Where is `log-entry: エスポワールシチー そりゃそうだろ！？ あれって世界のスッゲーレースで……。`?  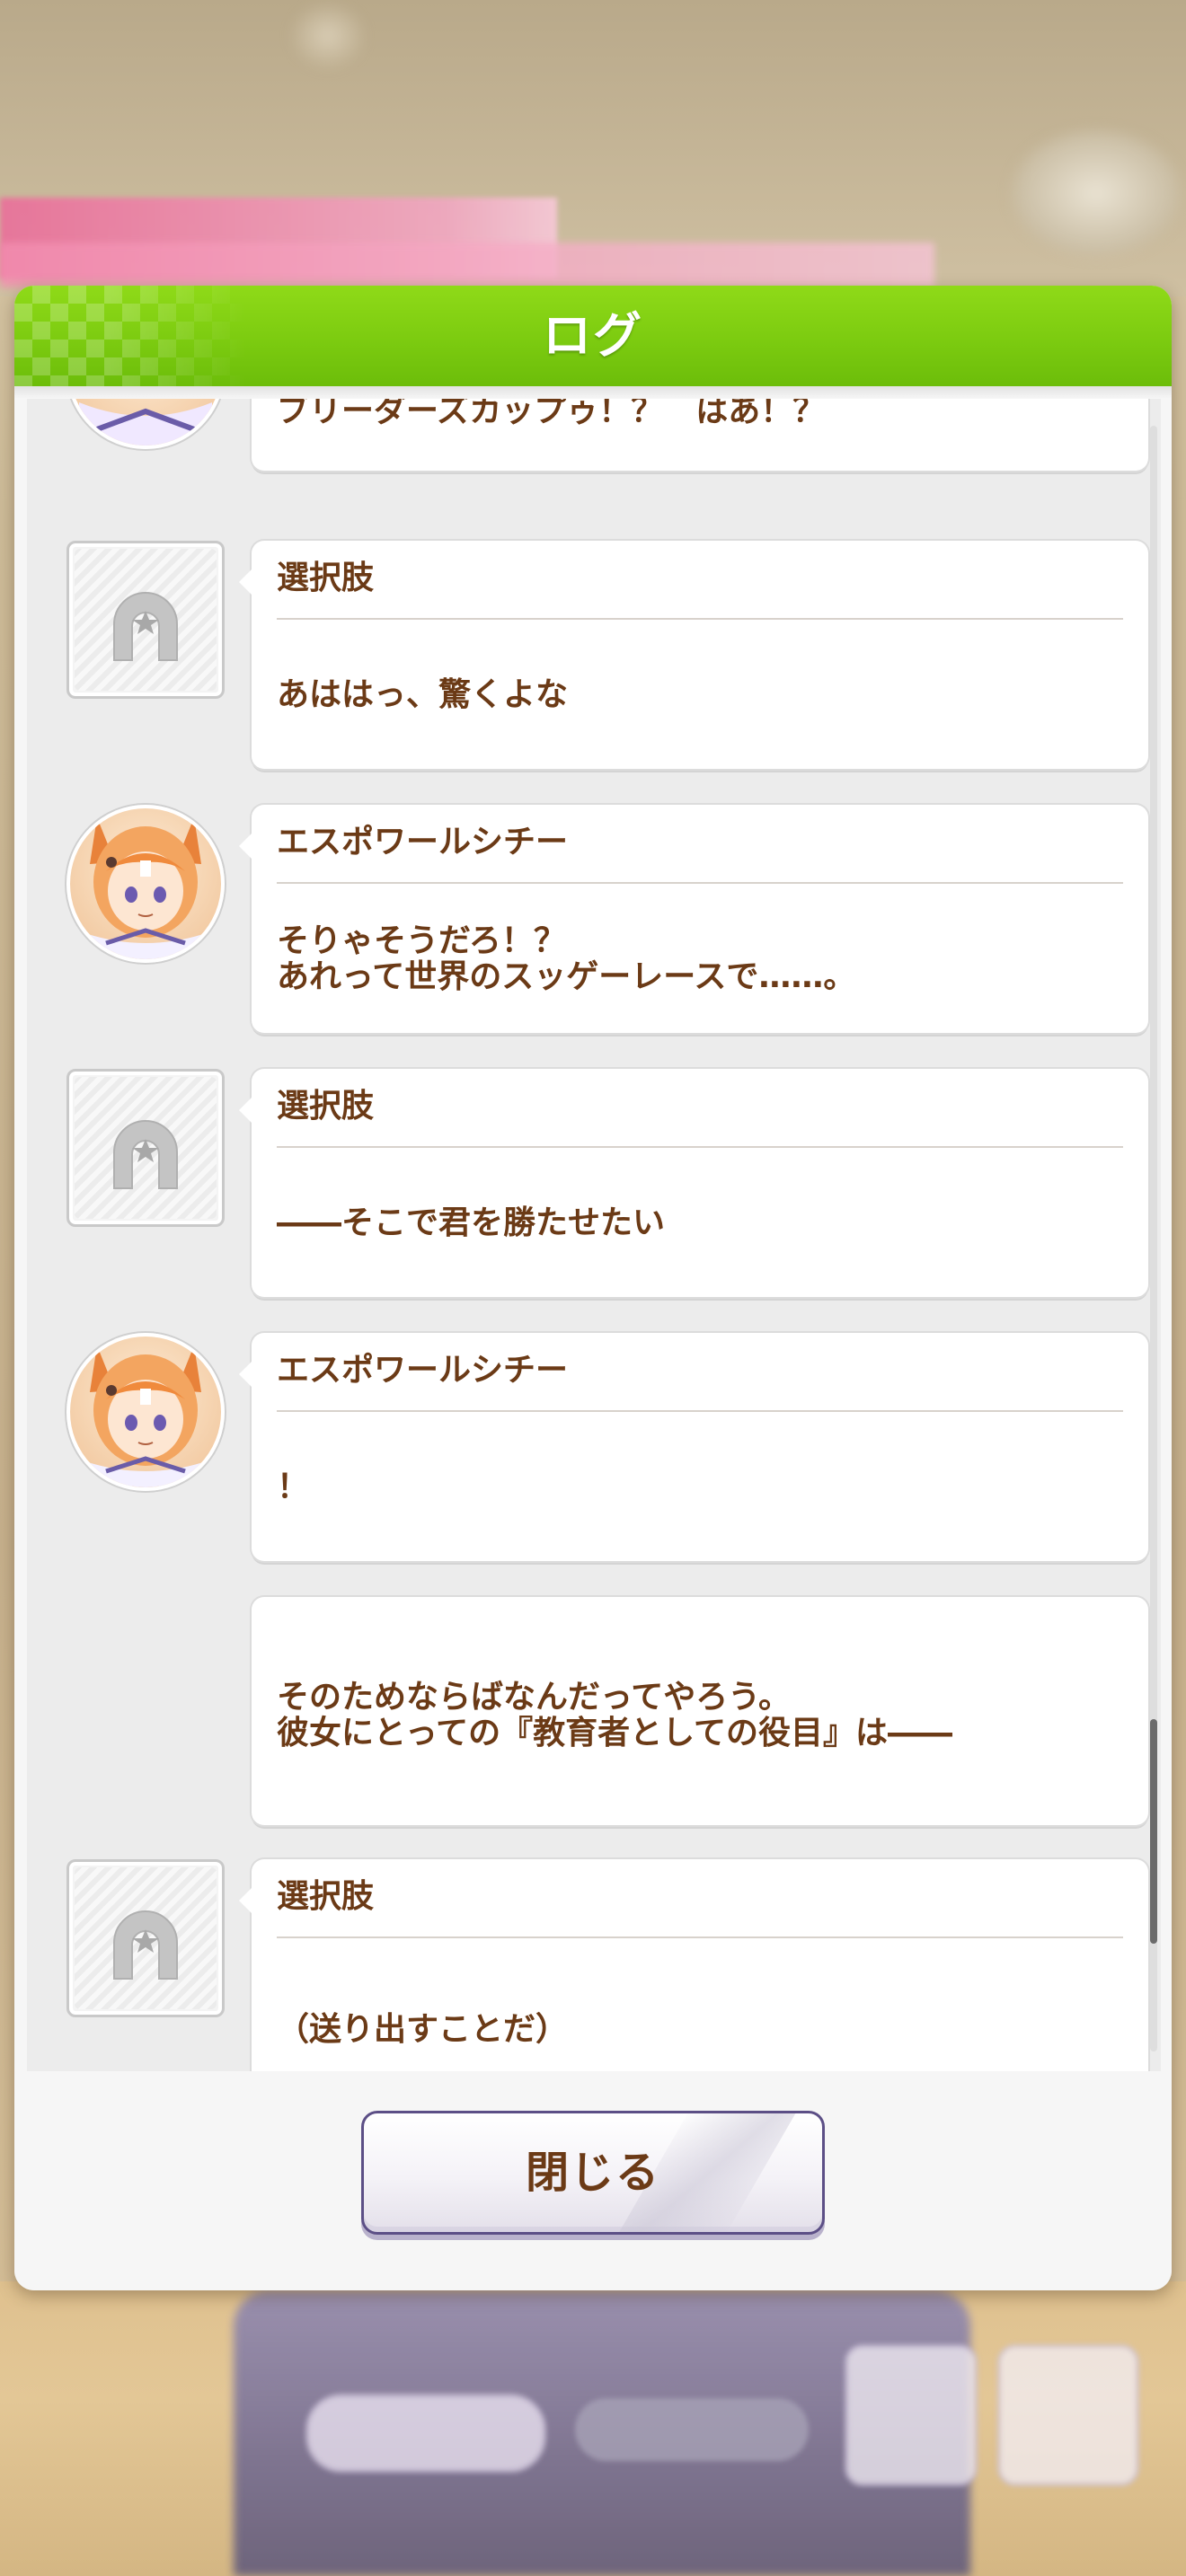
log-entry: エスポワールシチー そりゃそうだろ！？ あれって世界のスッゲーレースで……。 is located at coordinates (594, 921).